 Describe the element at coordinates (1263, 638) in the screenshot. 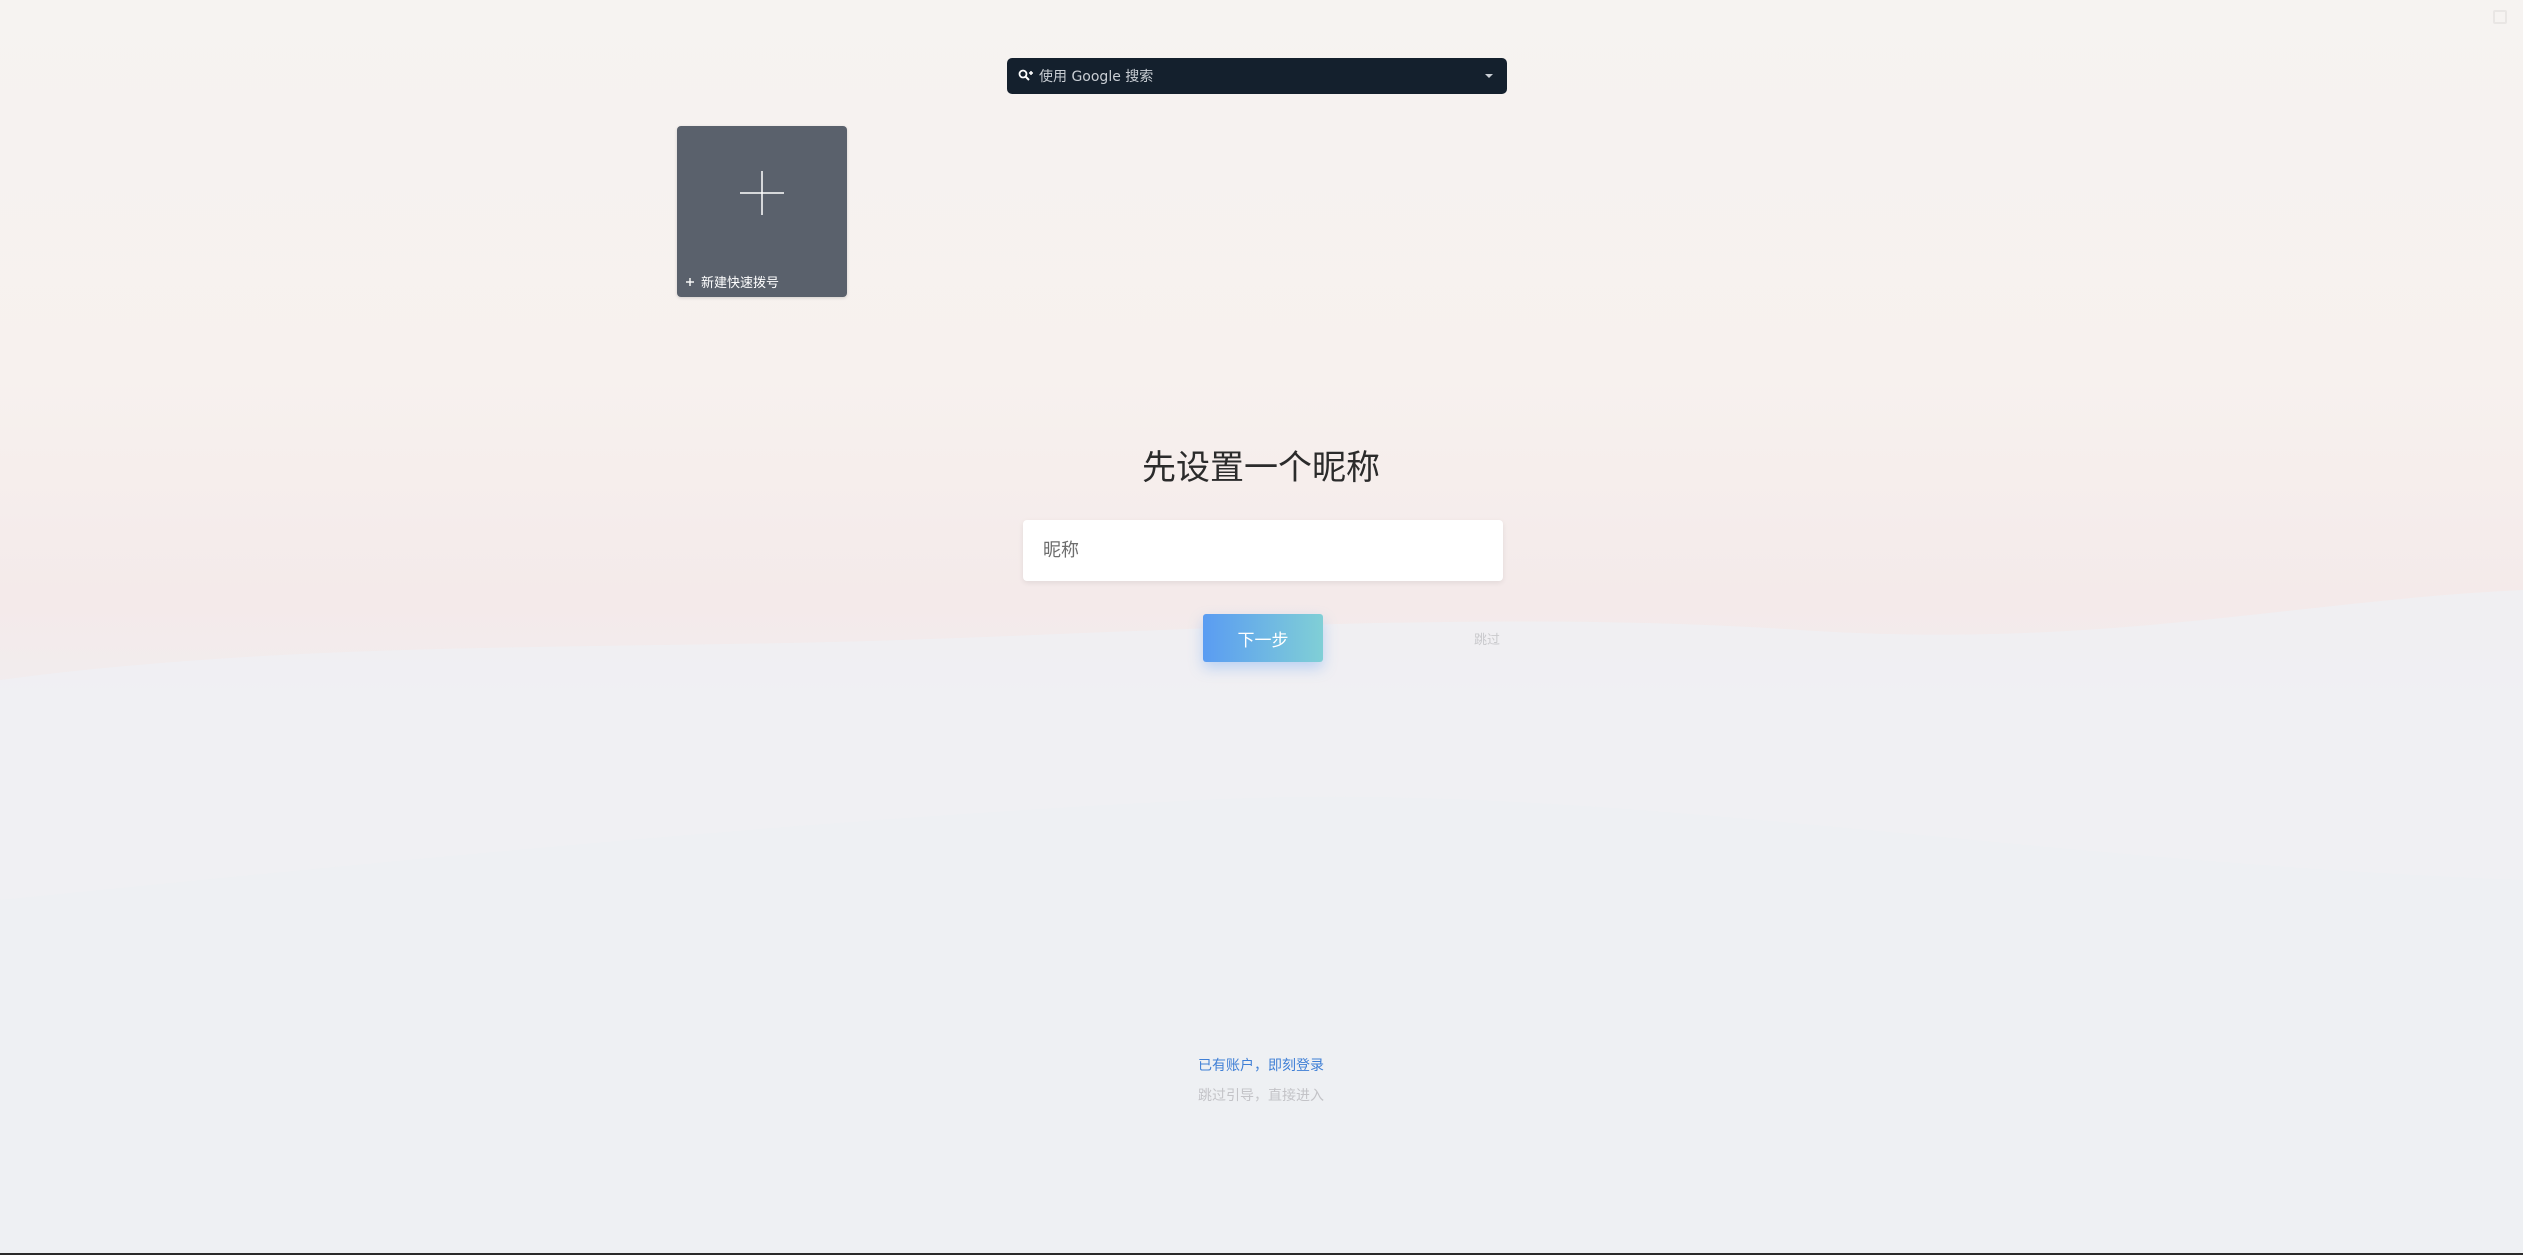

I see `next-button: 下一步` at that location.